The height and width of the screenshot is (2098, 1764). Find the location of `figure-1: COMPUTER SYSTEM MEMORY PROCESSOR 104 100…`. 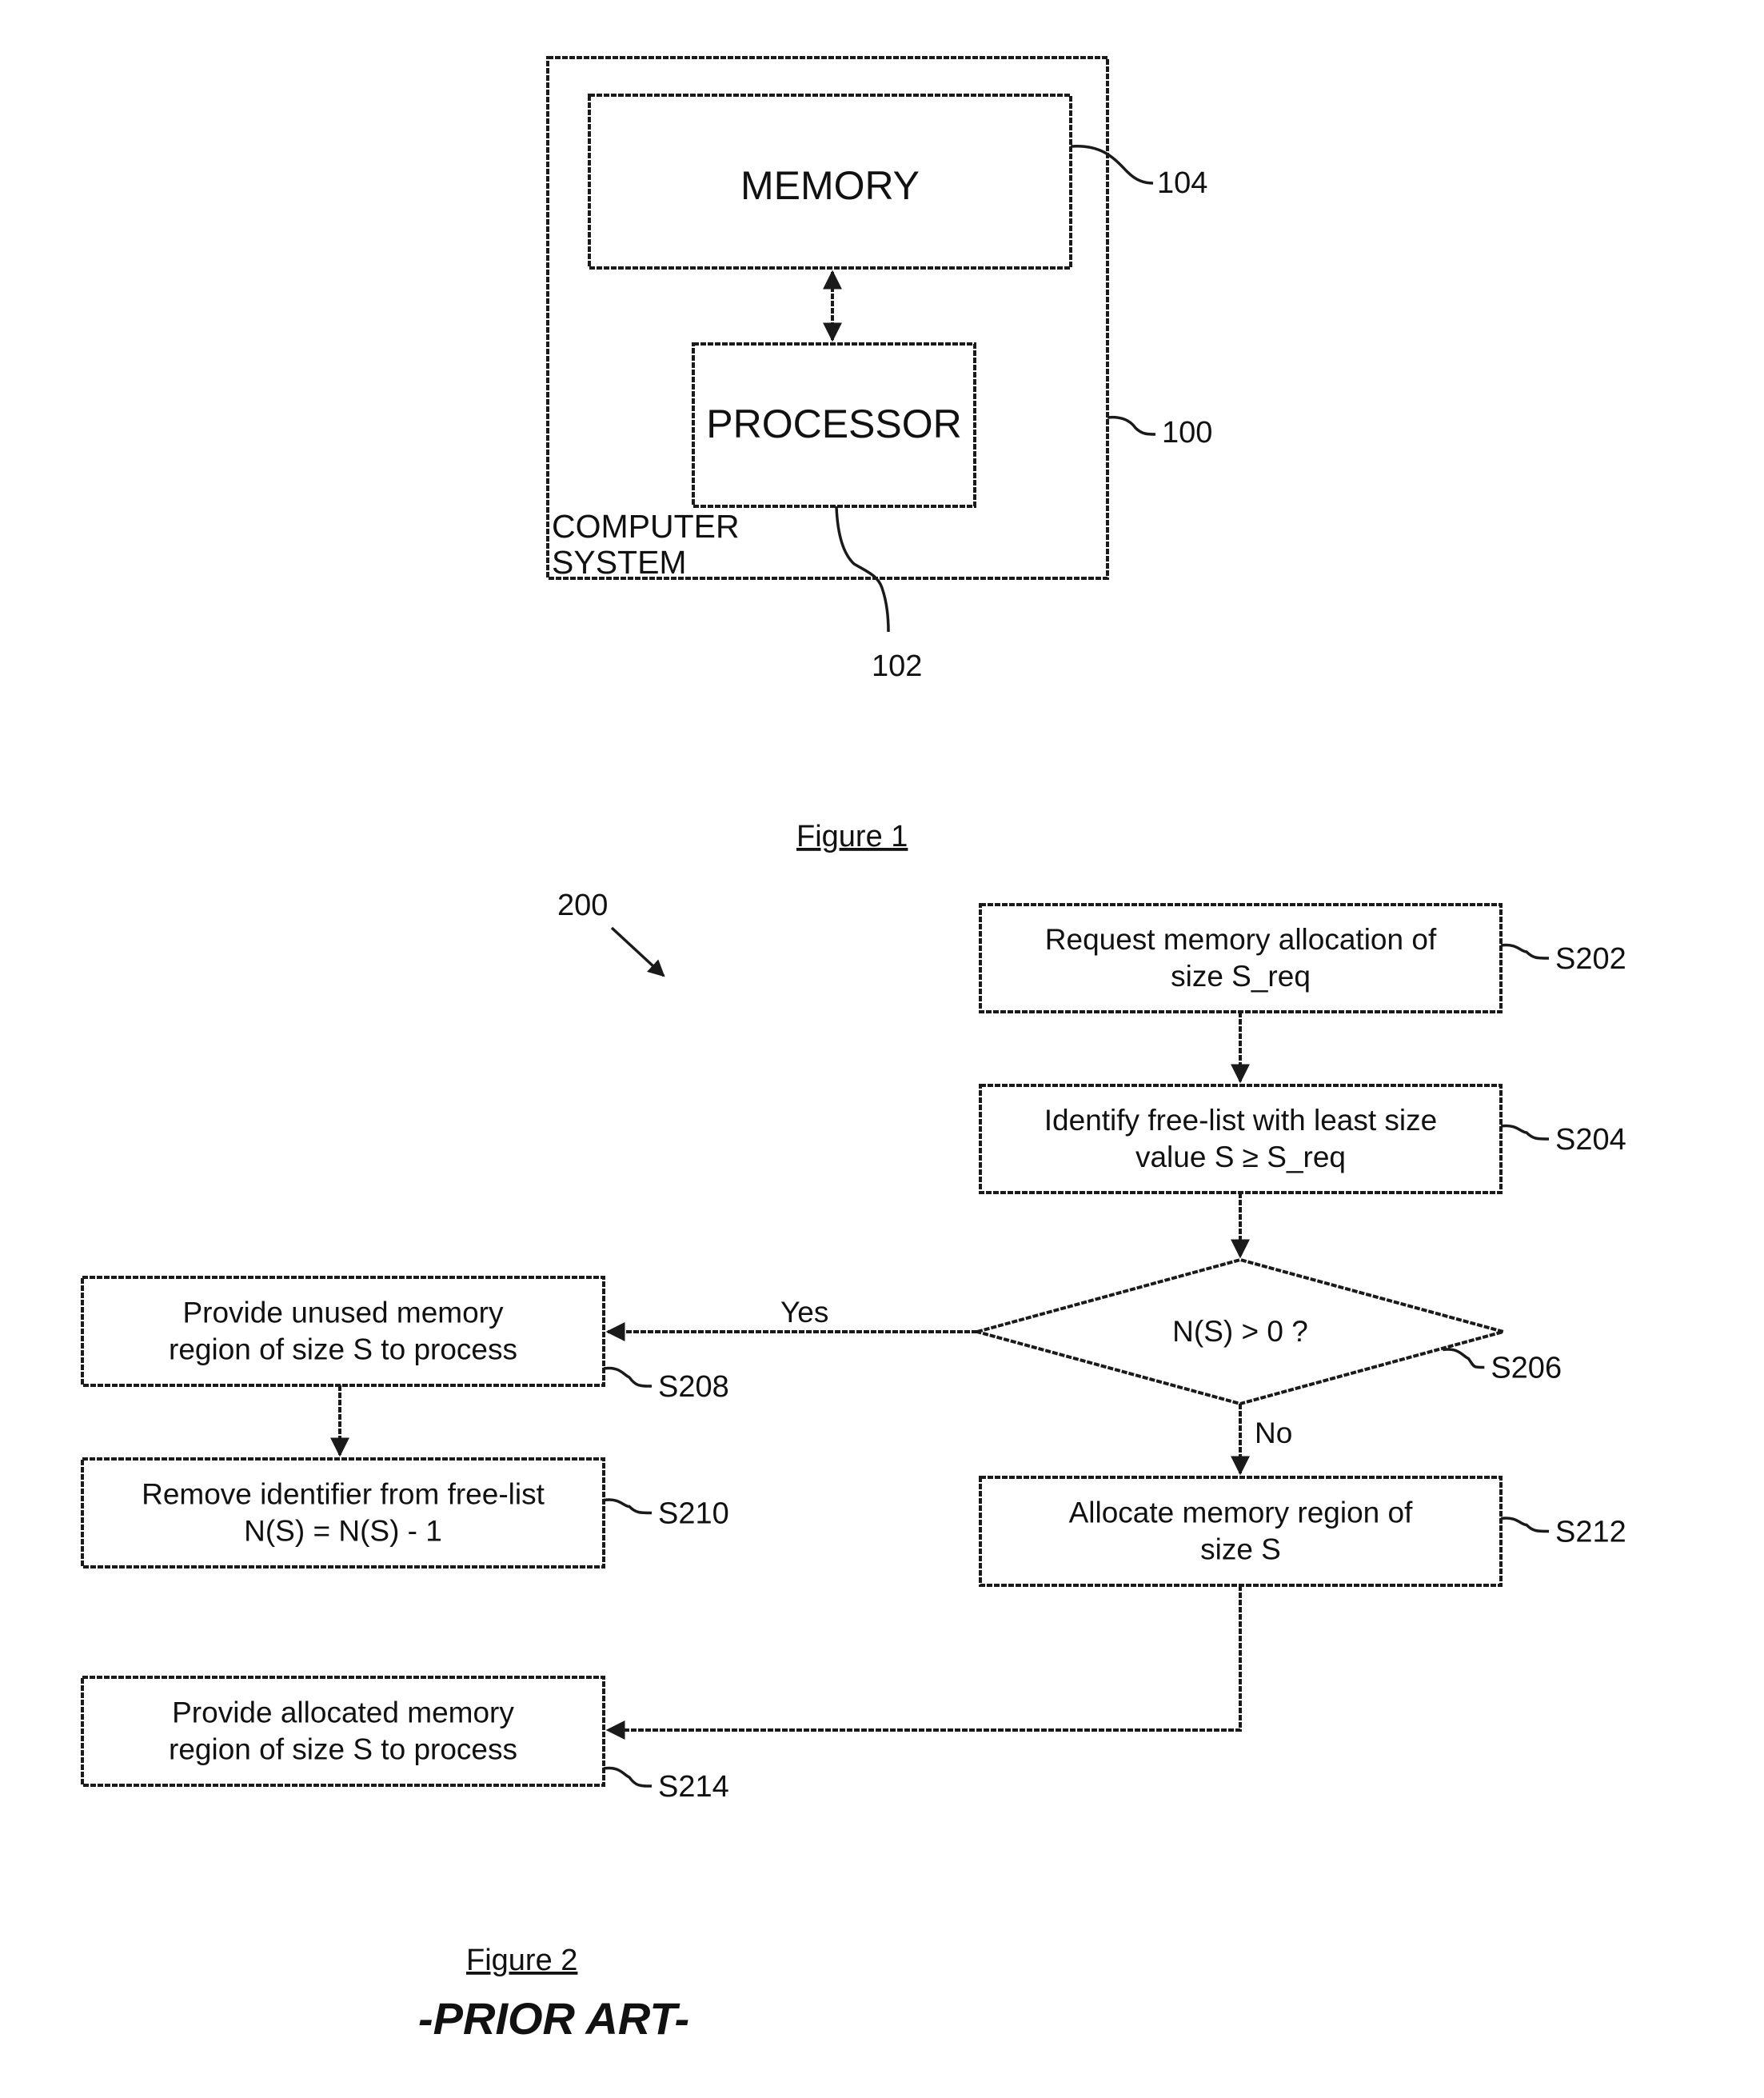

figure-1: COMPUTER SYSTEM MEMORY PROCESSOR 104 100… is located at coordinates (879, 454).